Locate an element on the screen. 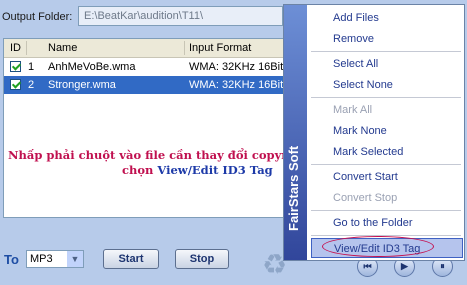  menu-item-label: Select None is located at coordinates (363, 85).